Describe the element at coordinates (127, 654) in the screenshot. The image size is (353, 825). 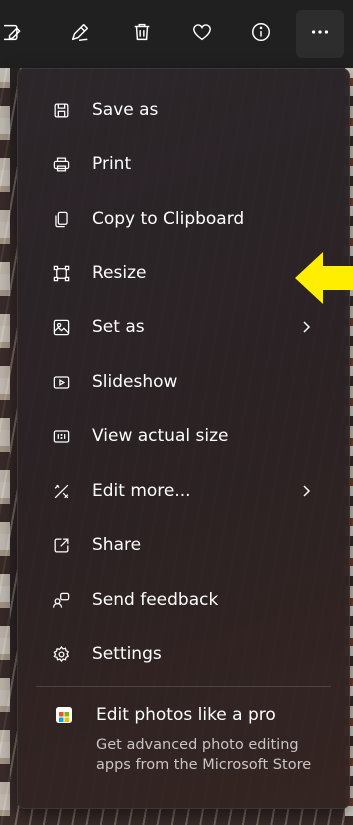
I see `menu-item-label: Settings` at that location.